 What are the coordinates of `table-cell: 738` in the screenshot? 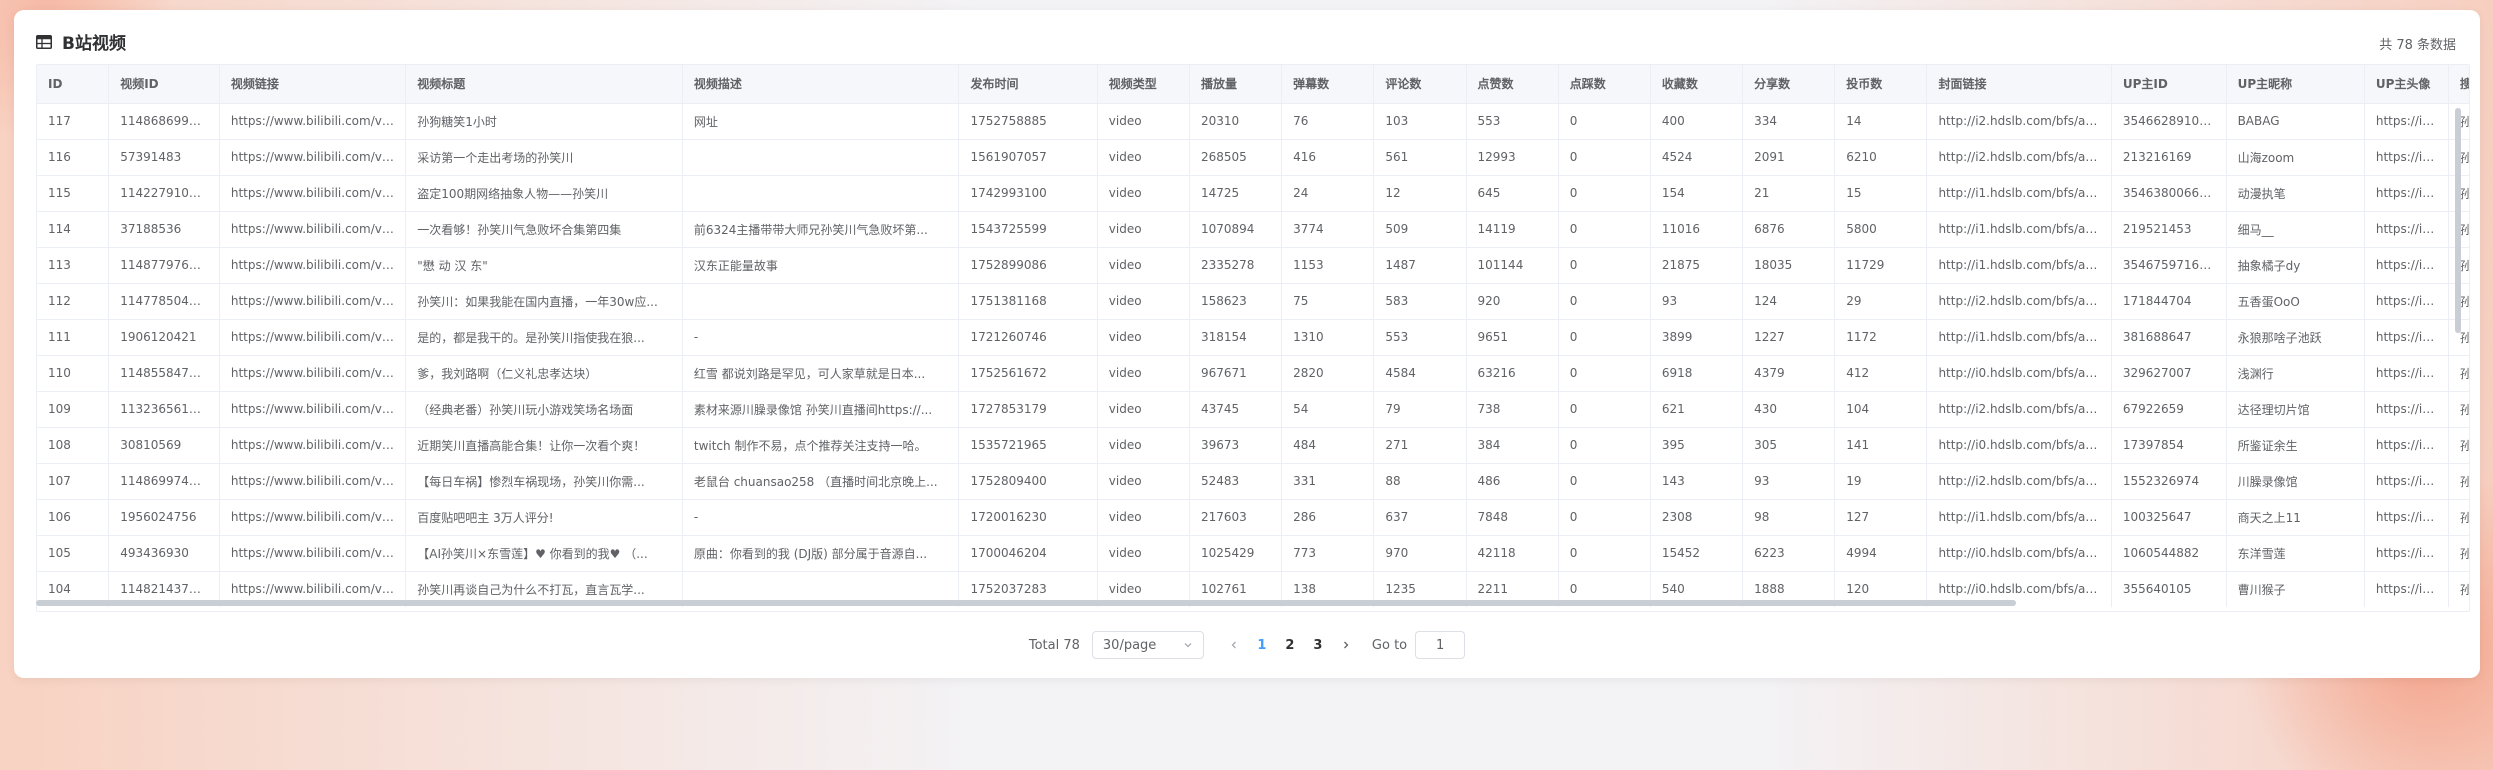 It's located at (1512, 409).